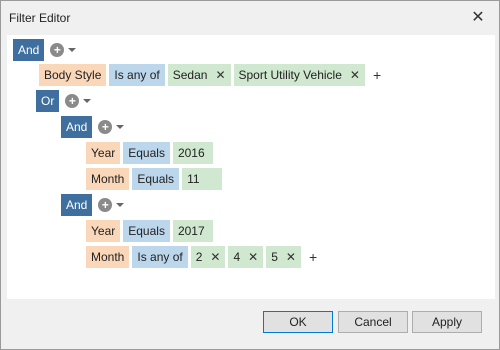 Image resolution: width=500 pixels, height=350 pixels. I want to click on or-group-operator: Or, so click(48, 101).